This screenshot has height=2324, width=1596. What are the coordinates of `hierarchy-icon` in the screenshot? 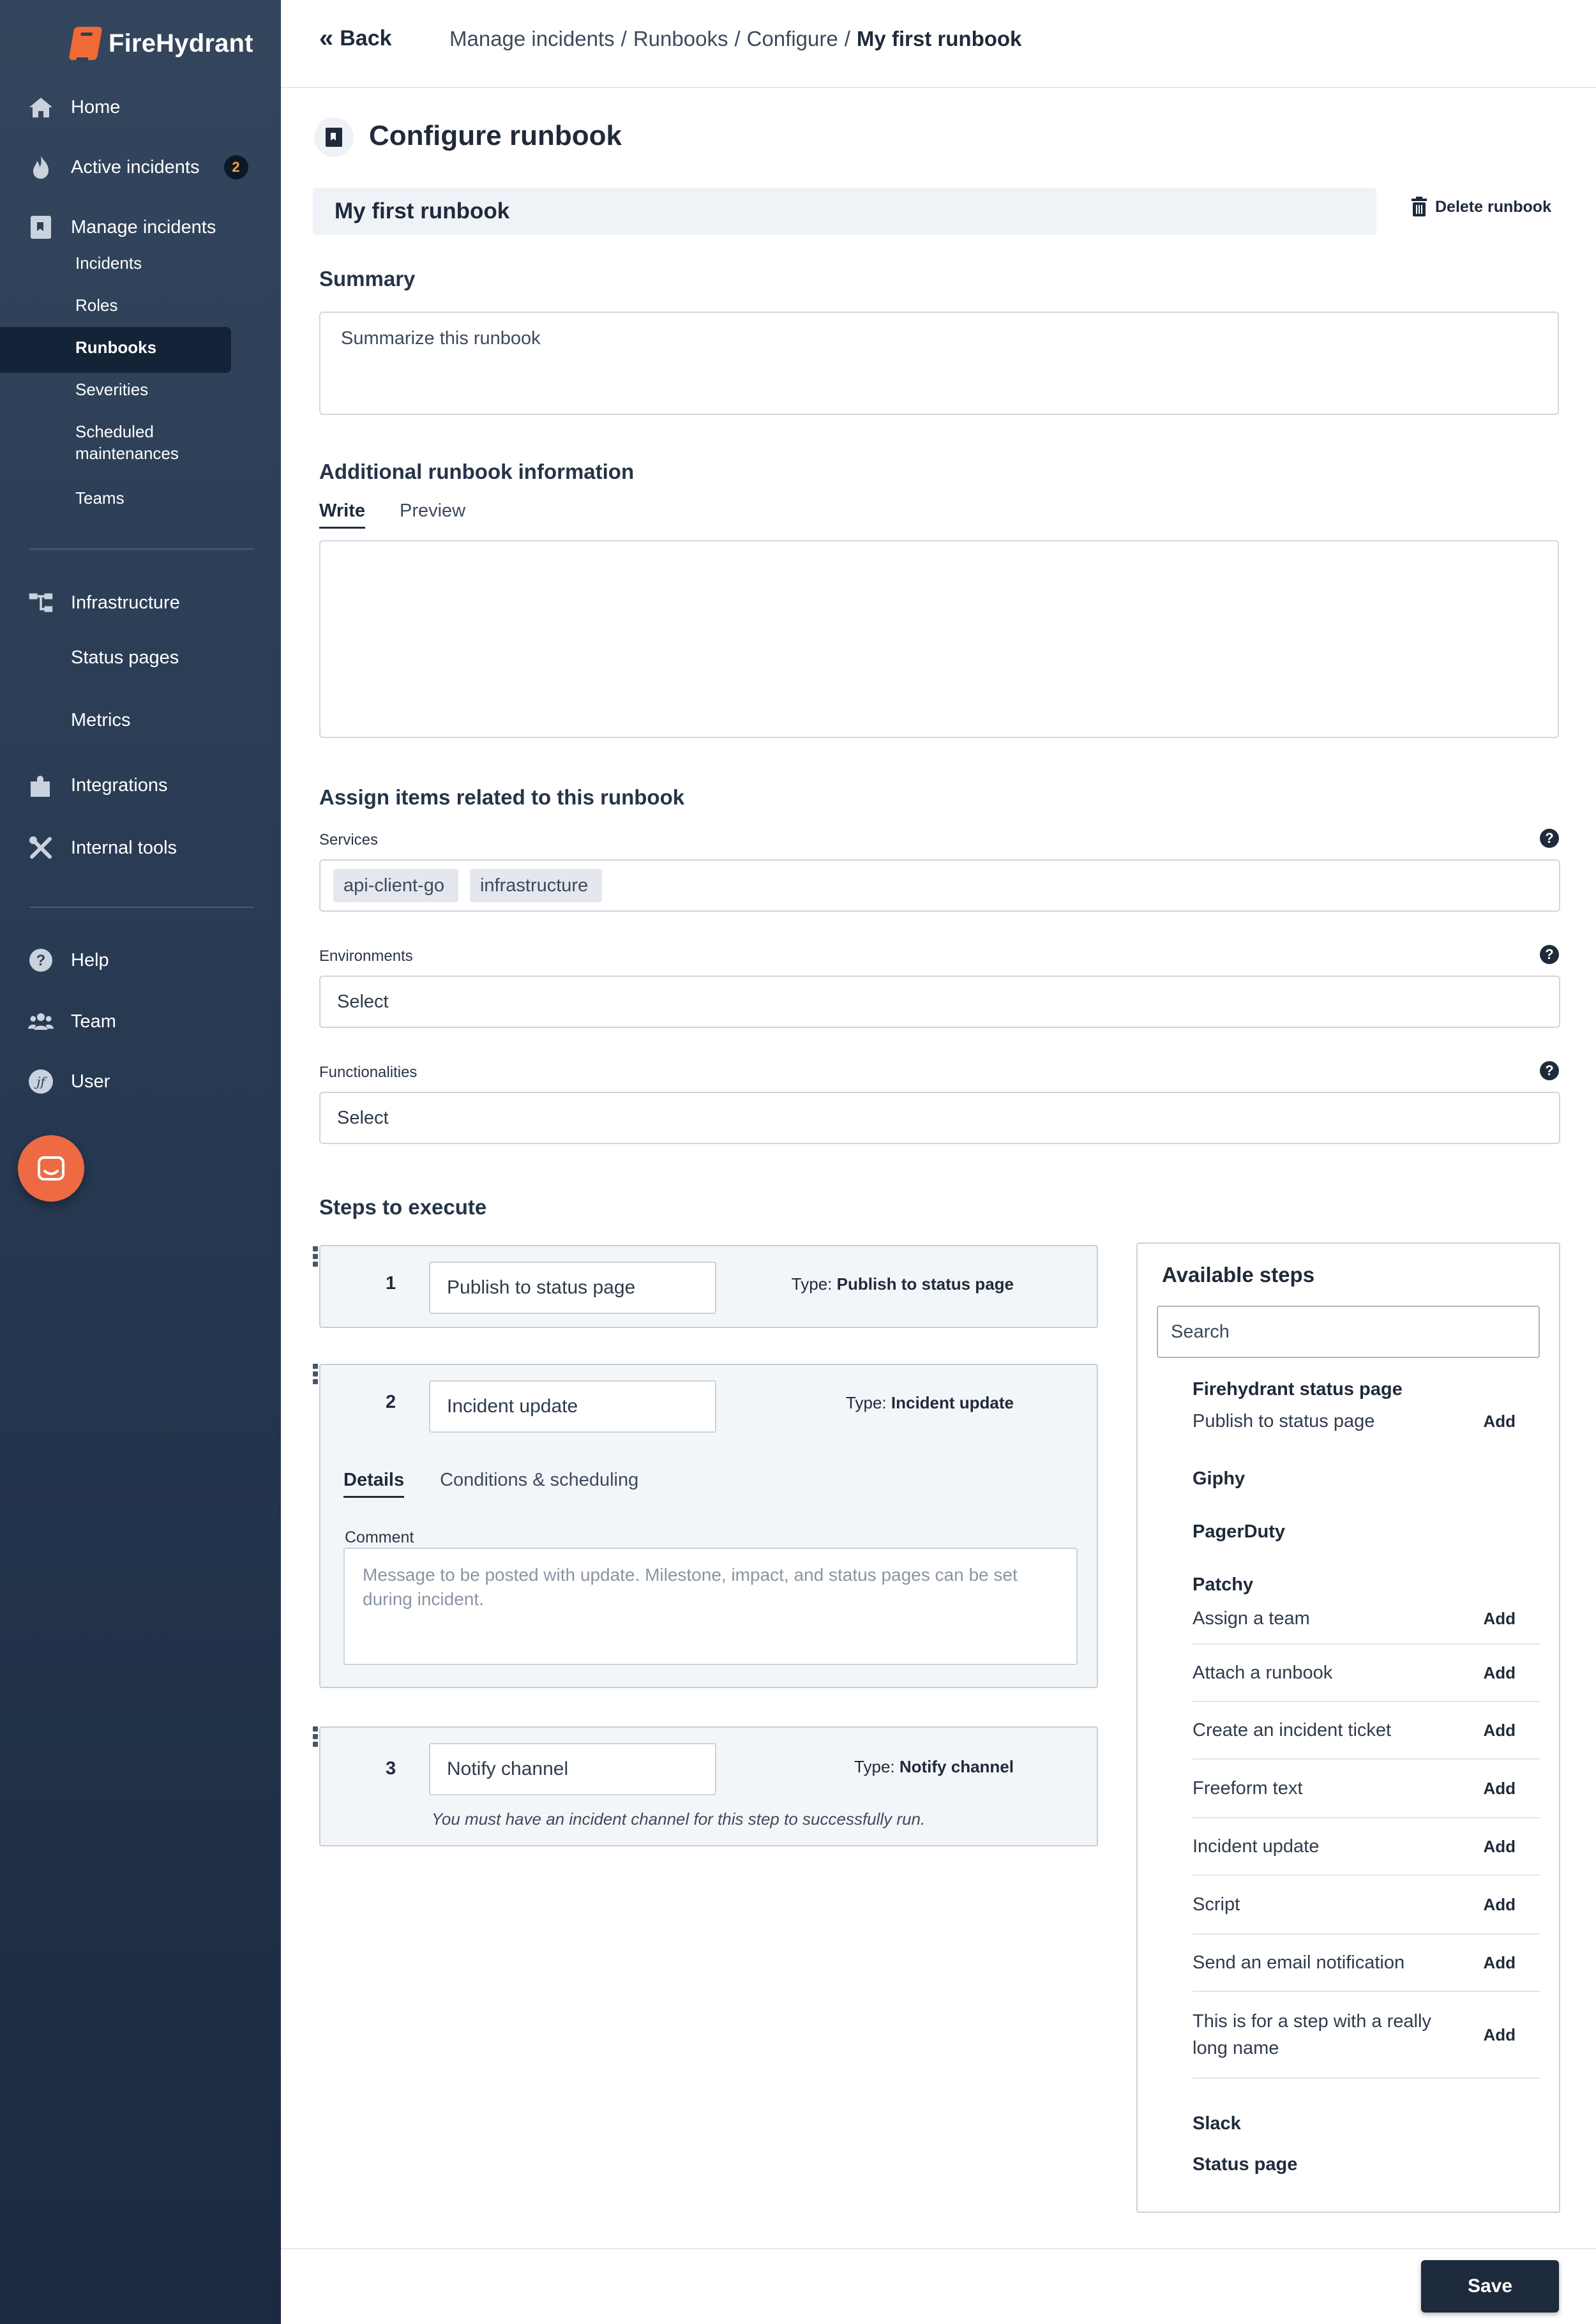 It's located at (41, 602).